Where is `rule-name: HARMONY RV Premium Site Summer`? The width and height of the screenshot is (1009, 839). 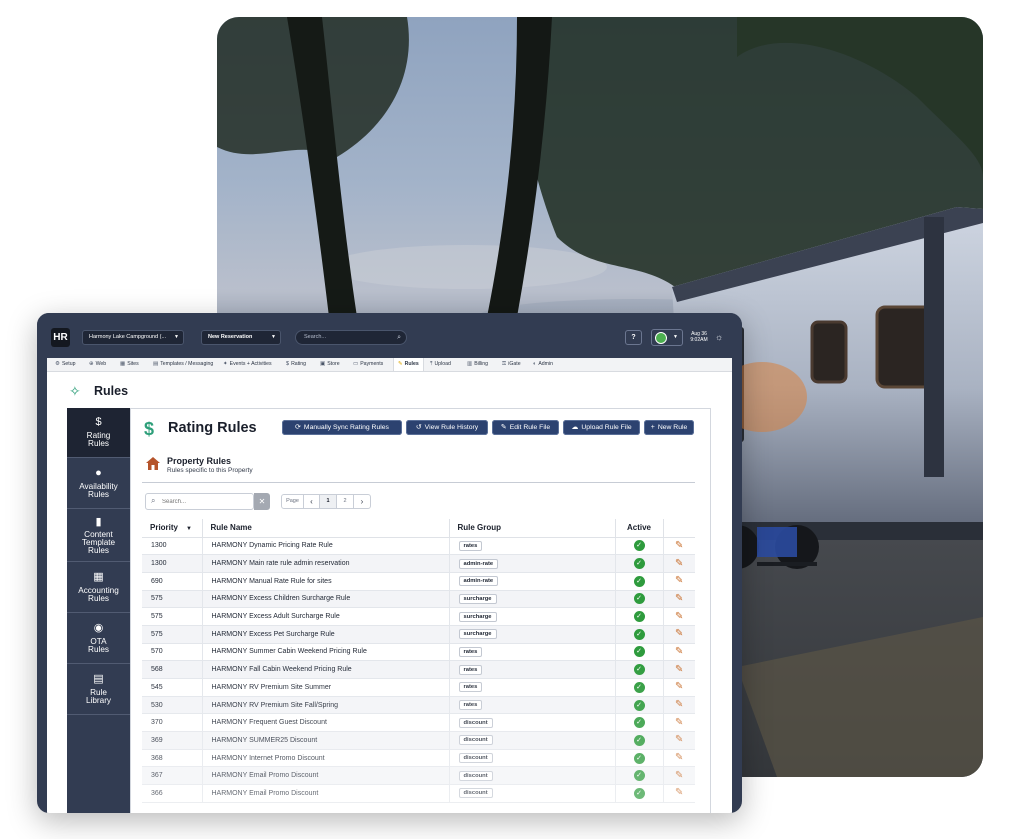 rule-name: HARMONY RV Premium Site Summer is located at coordinates (326, 687).